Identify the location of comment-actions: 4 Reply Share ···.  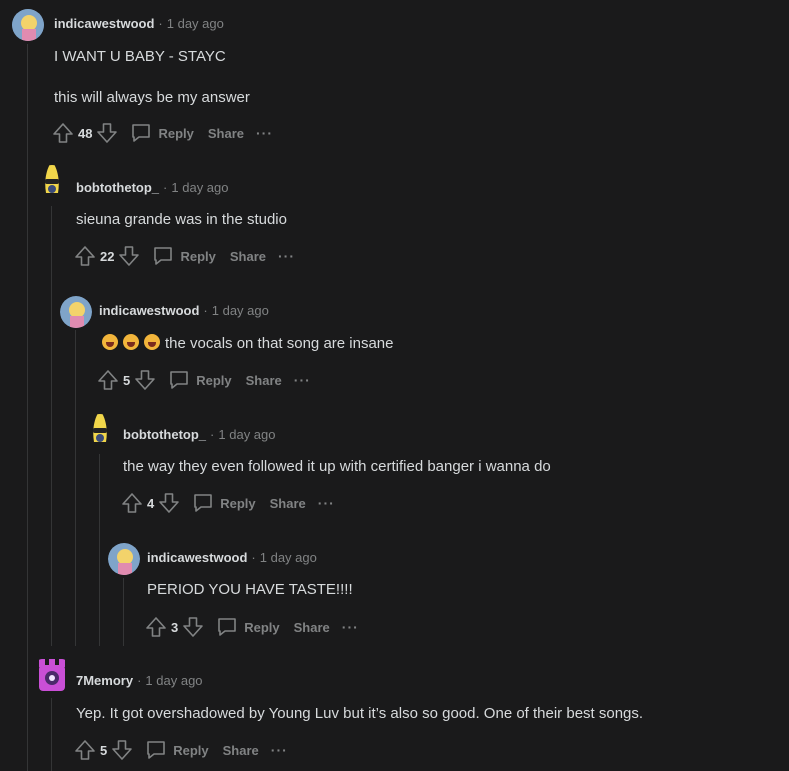
(228, 503).